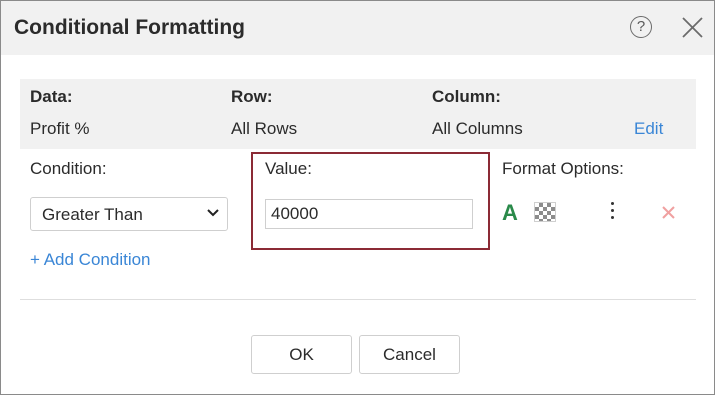  What do you see at coordinates (510, 213) in the screenshot?
I see `font-color-icon: A` at bounding box center [510, 213].